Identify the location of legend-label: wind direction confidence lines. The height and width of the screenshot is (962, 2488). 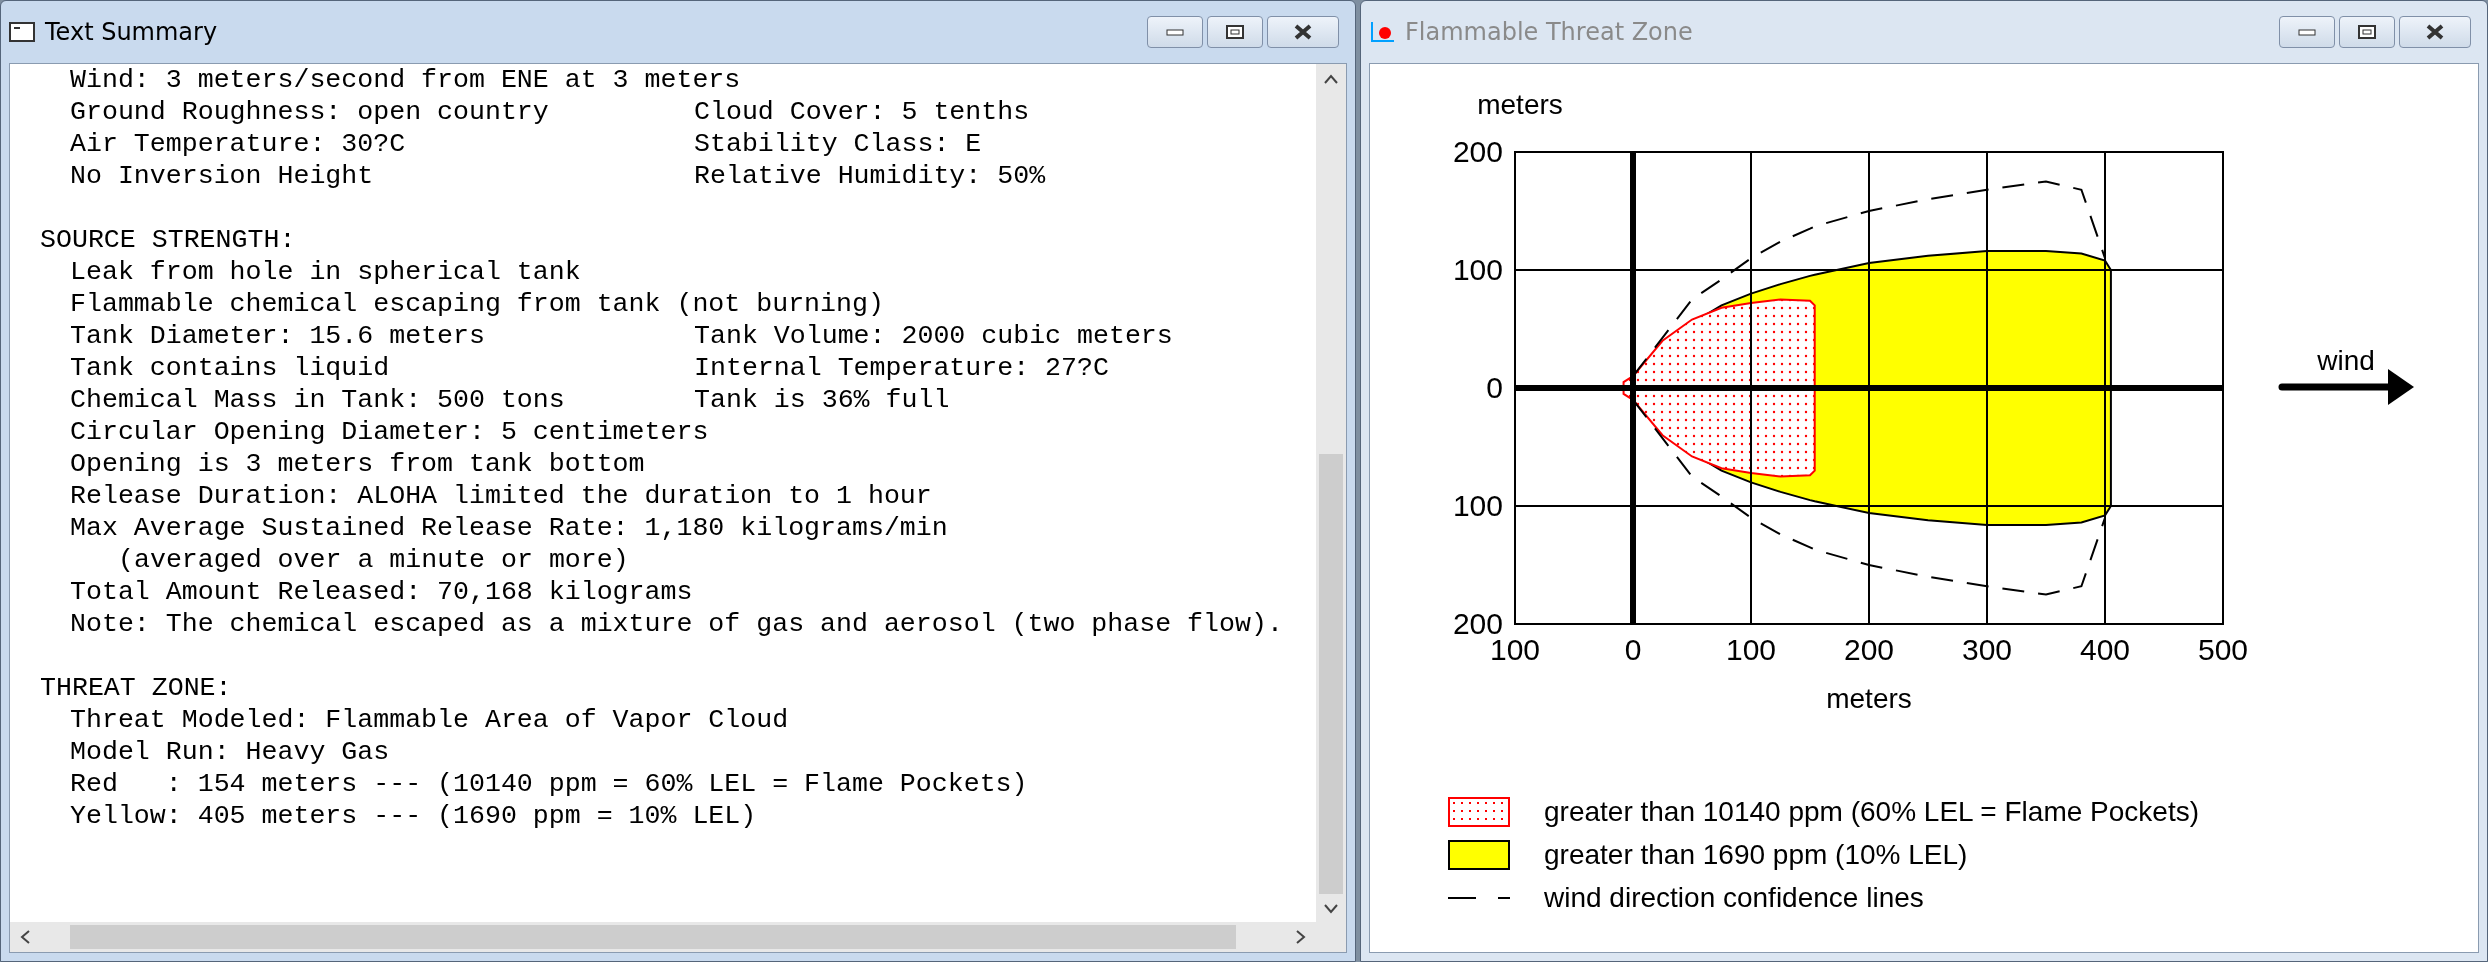
(1734, 897).